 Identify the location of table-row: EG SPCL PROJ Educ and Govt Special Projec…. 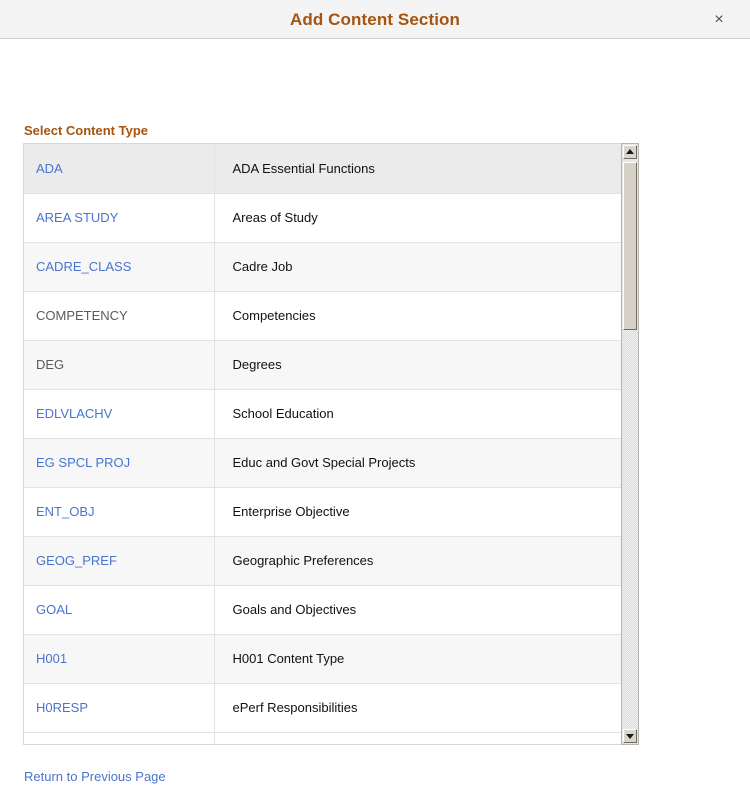
(331, 463).